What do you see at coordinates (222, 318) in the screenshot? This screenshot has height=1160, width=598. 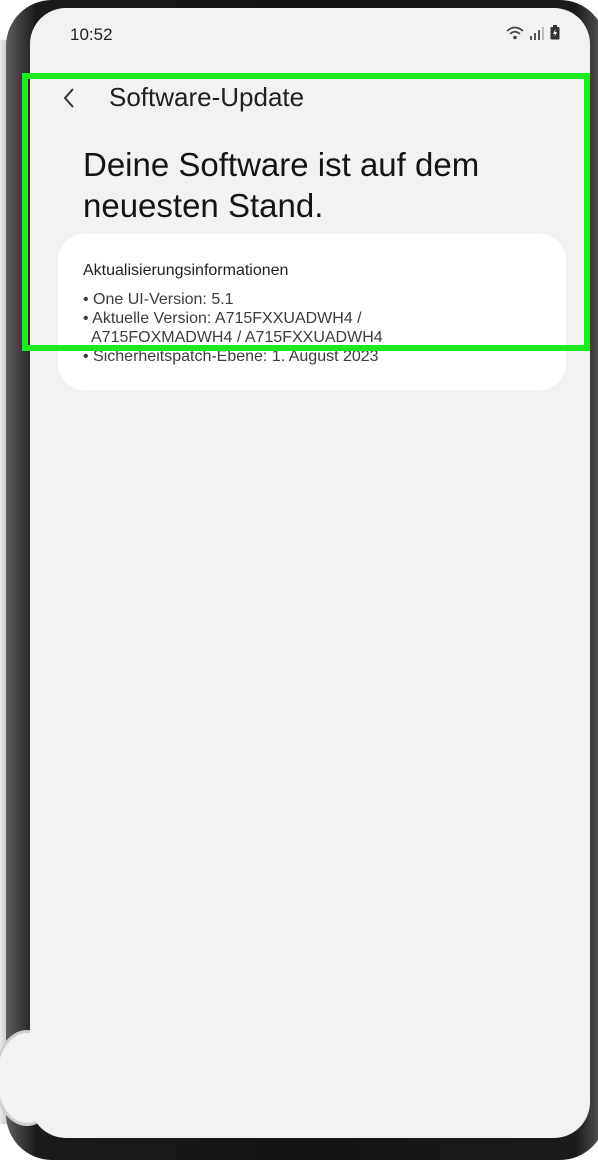 I see `list-item: • Aktuelle Version: A715FXXUADWH4 /` at bounding box center [222, 318].